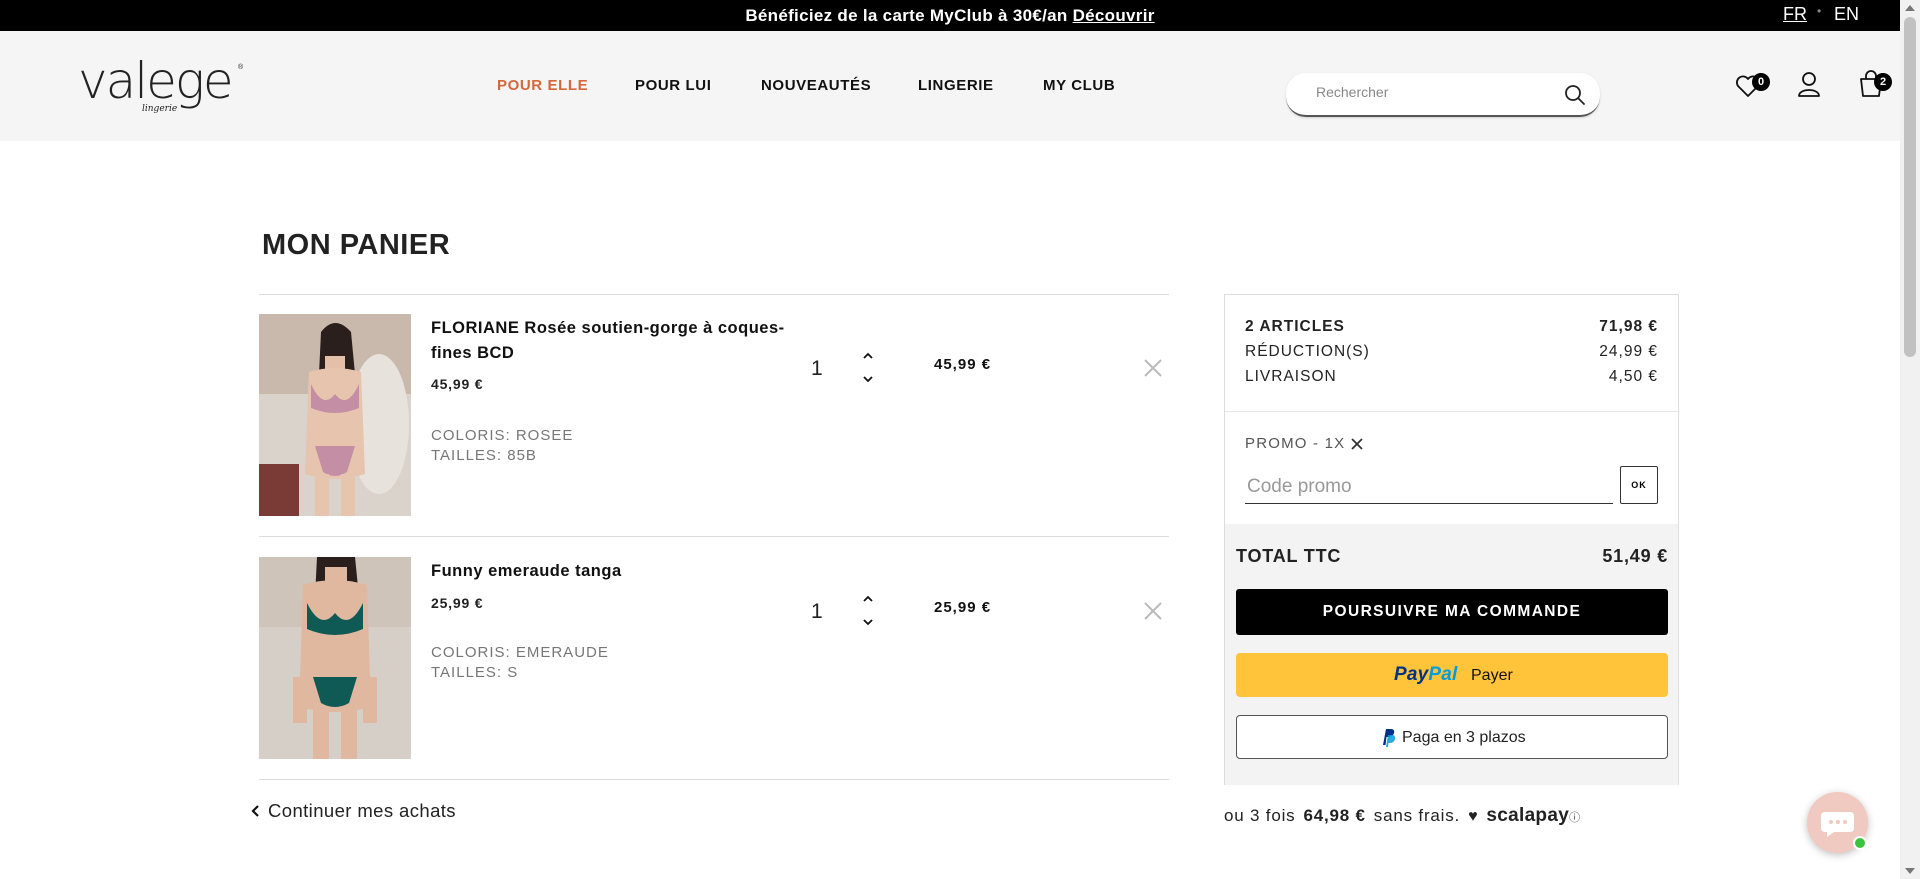 The image size is (1920, 879). Describe the element at coordinates (1575, 818) in the screenshot. I see `scalapay-info-icon: ⓘ` at that location.